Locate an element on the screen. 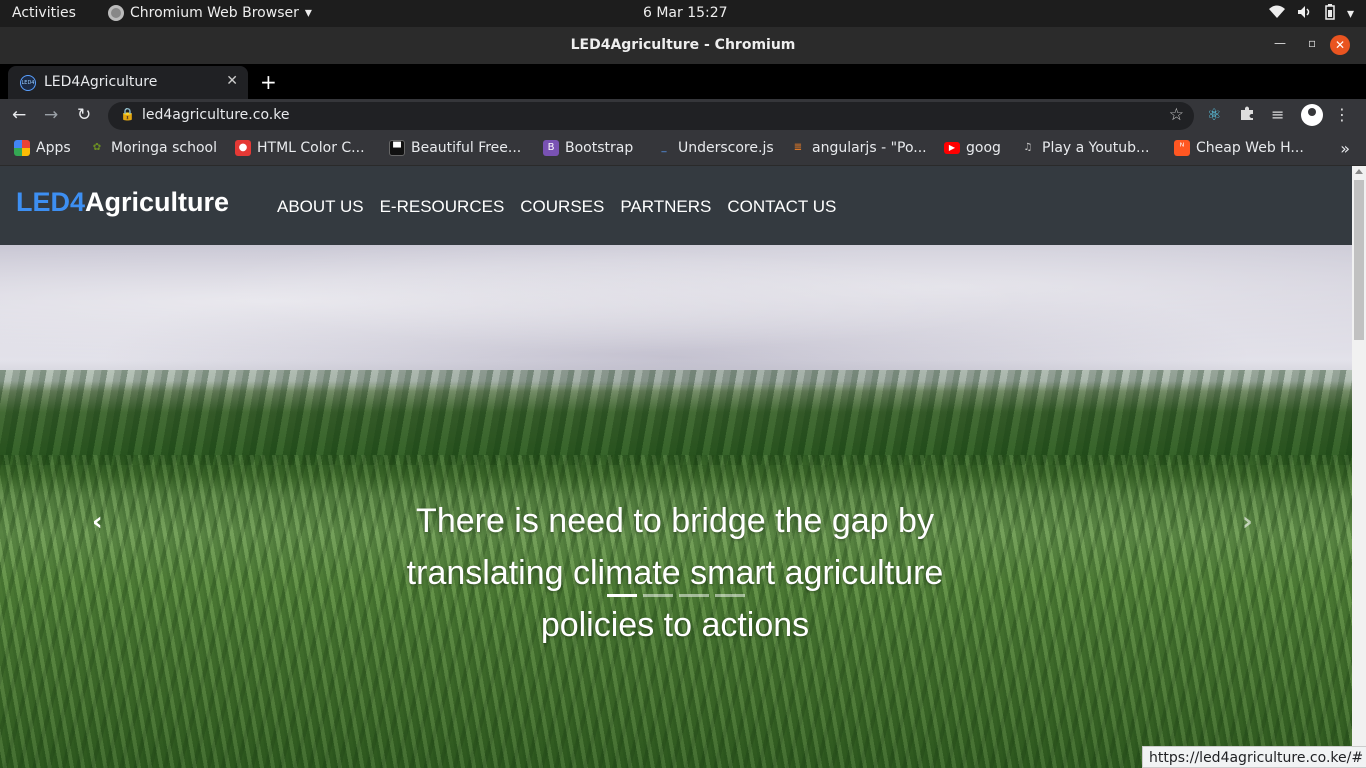  brand-led: LED4 is located at coordinates (51, 202).